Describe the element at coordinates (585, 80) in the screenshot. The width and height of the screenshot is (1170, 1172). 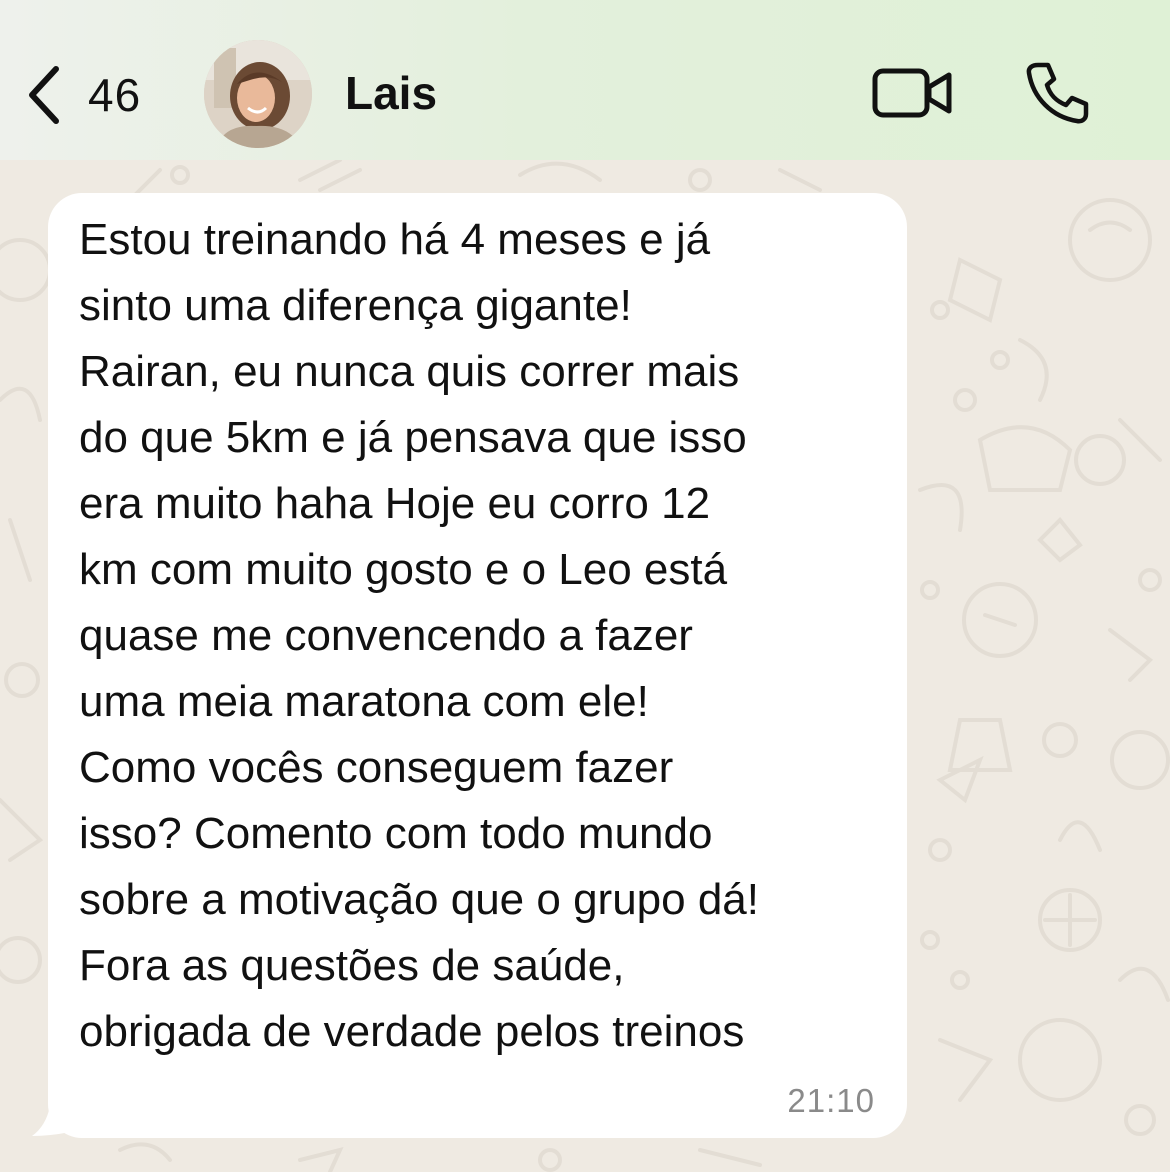
I see `chat-header: 46 Lais` at that location.